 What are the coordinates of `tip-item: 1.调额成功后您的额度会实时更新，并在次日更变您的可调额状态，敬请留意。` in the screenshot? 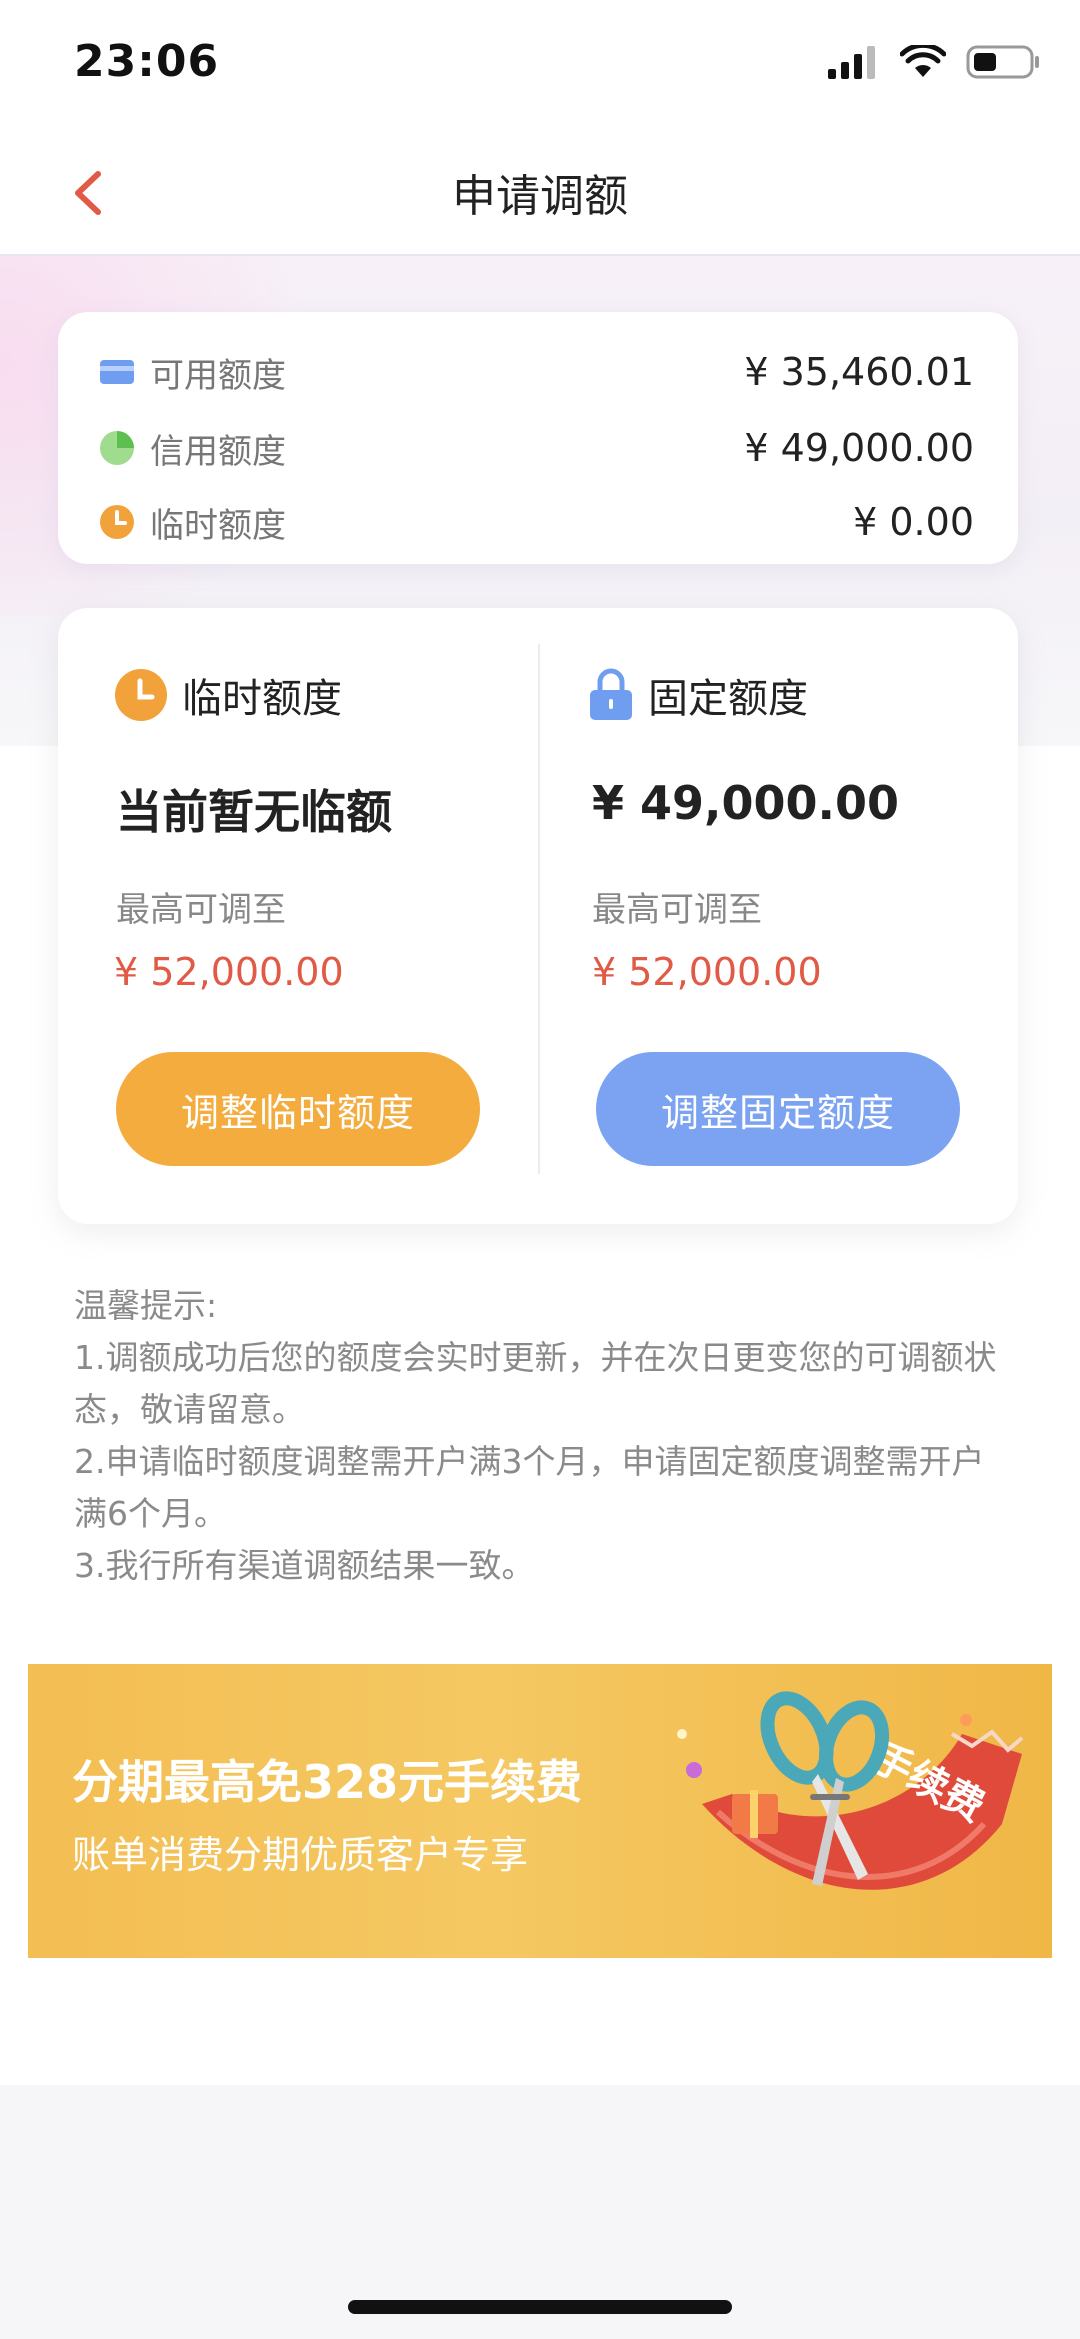 It's located at (535, 1383).